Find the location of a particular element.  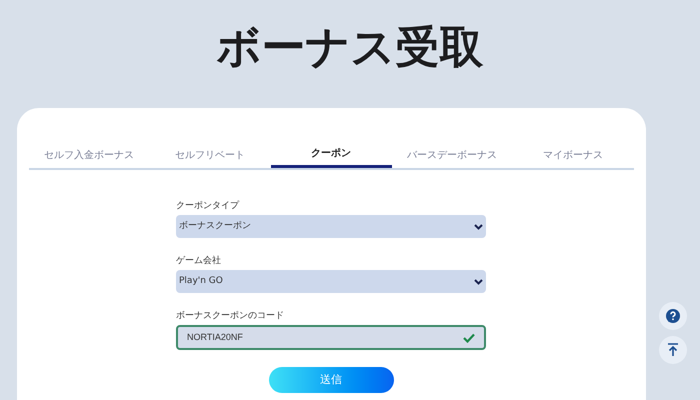

tab: マイボーナス is located at coordinates (573, 155).